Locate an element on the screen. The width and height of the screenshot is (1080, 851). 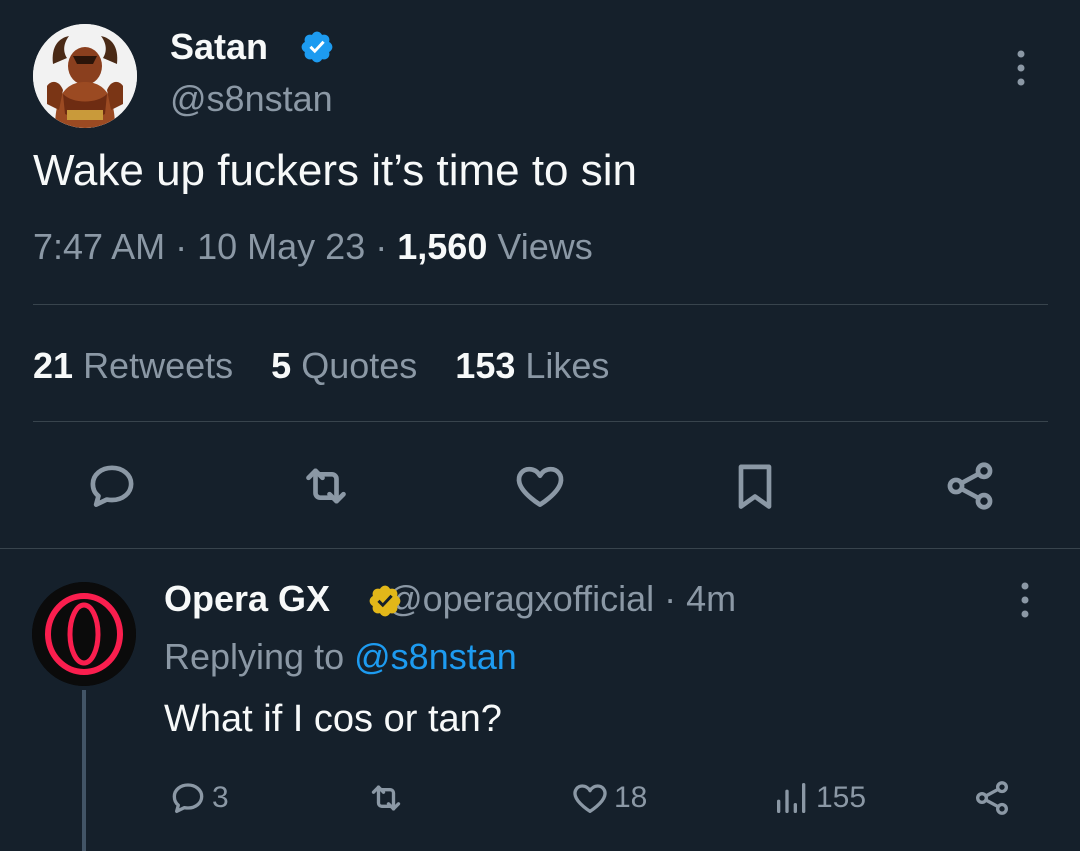
reply-reply-button: 3 is located at coordinates (198, 798).